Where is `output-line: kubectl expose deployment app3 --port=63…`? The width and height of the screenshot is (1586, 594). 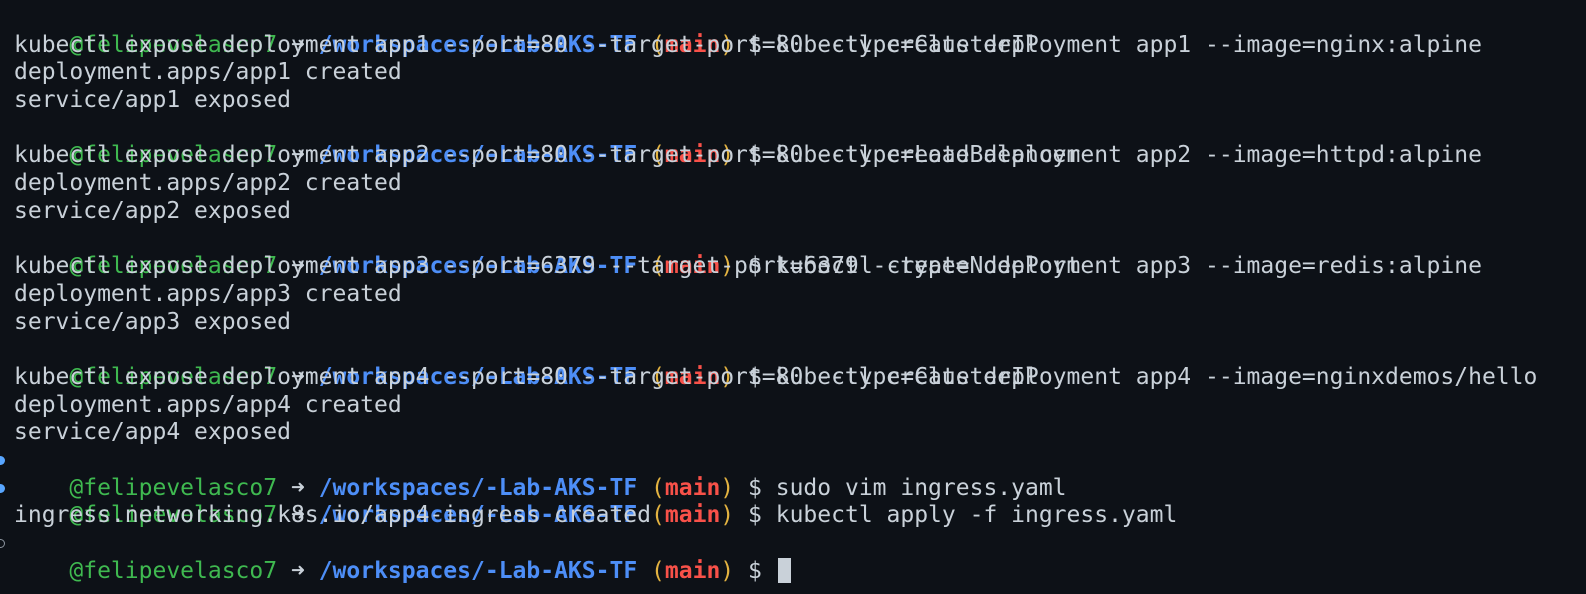 output-line: kubectl expose deployment app3 --port=63… is located at coordinates (547, 266).